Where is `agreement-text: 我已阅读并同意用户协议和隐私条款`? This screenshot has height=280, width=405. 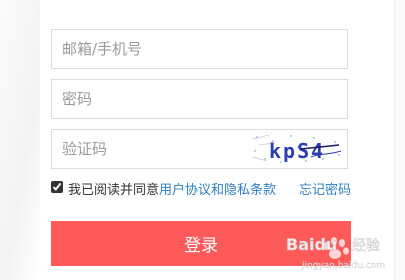
agreement-text: 我已阅读并同意用户协议和隐私条款 is located at coordinates (172, 188).